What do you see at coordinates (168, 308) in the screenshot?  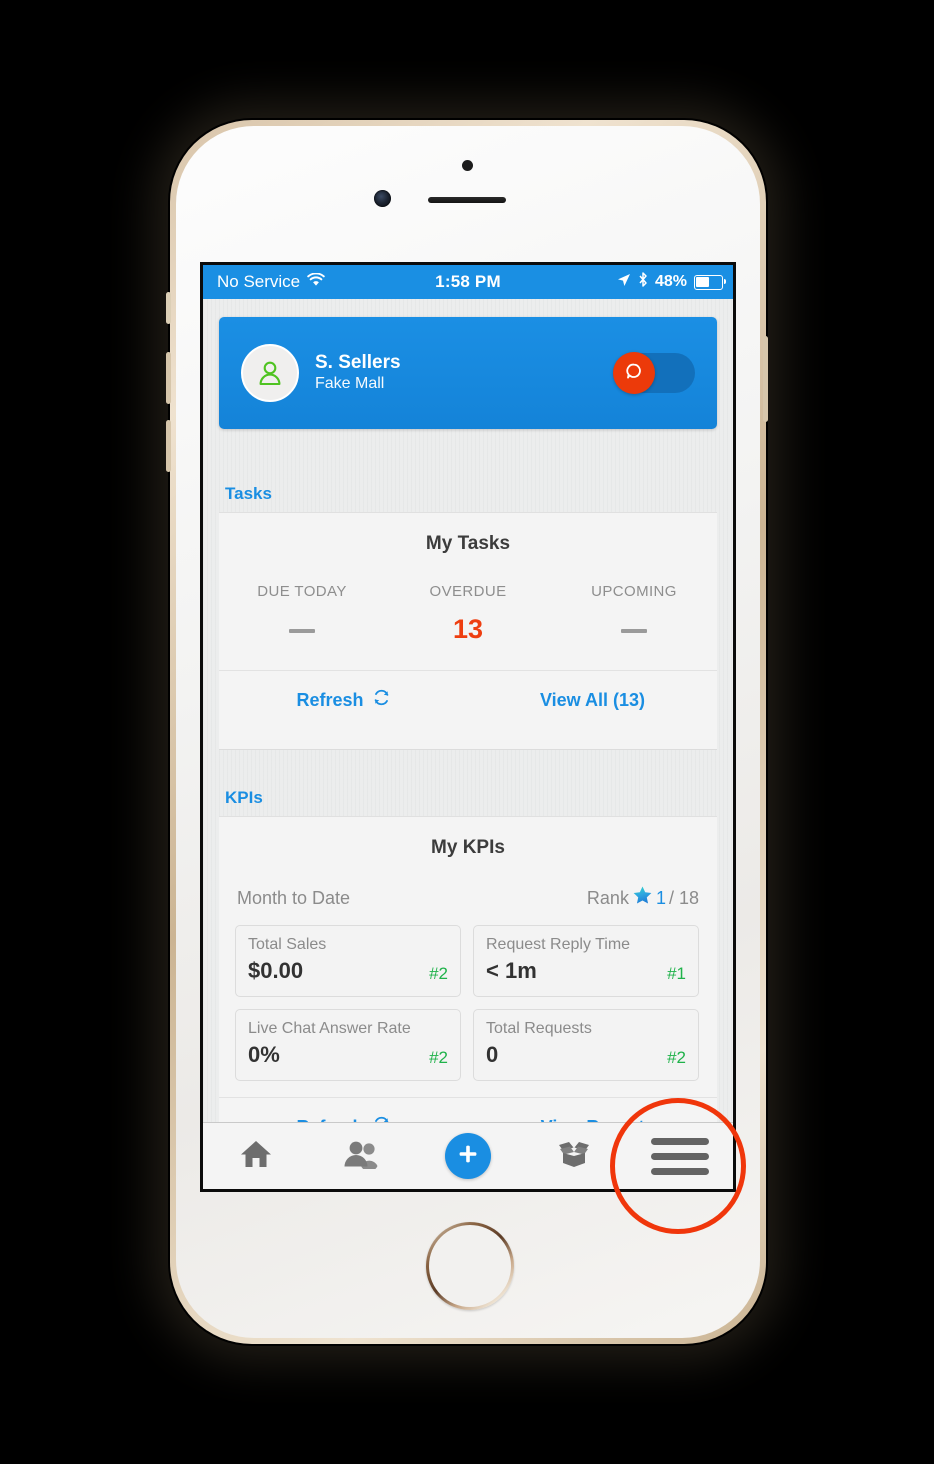 I see `mute-switch` at bounding box center [168, 308].